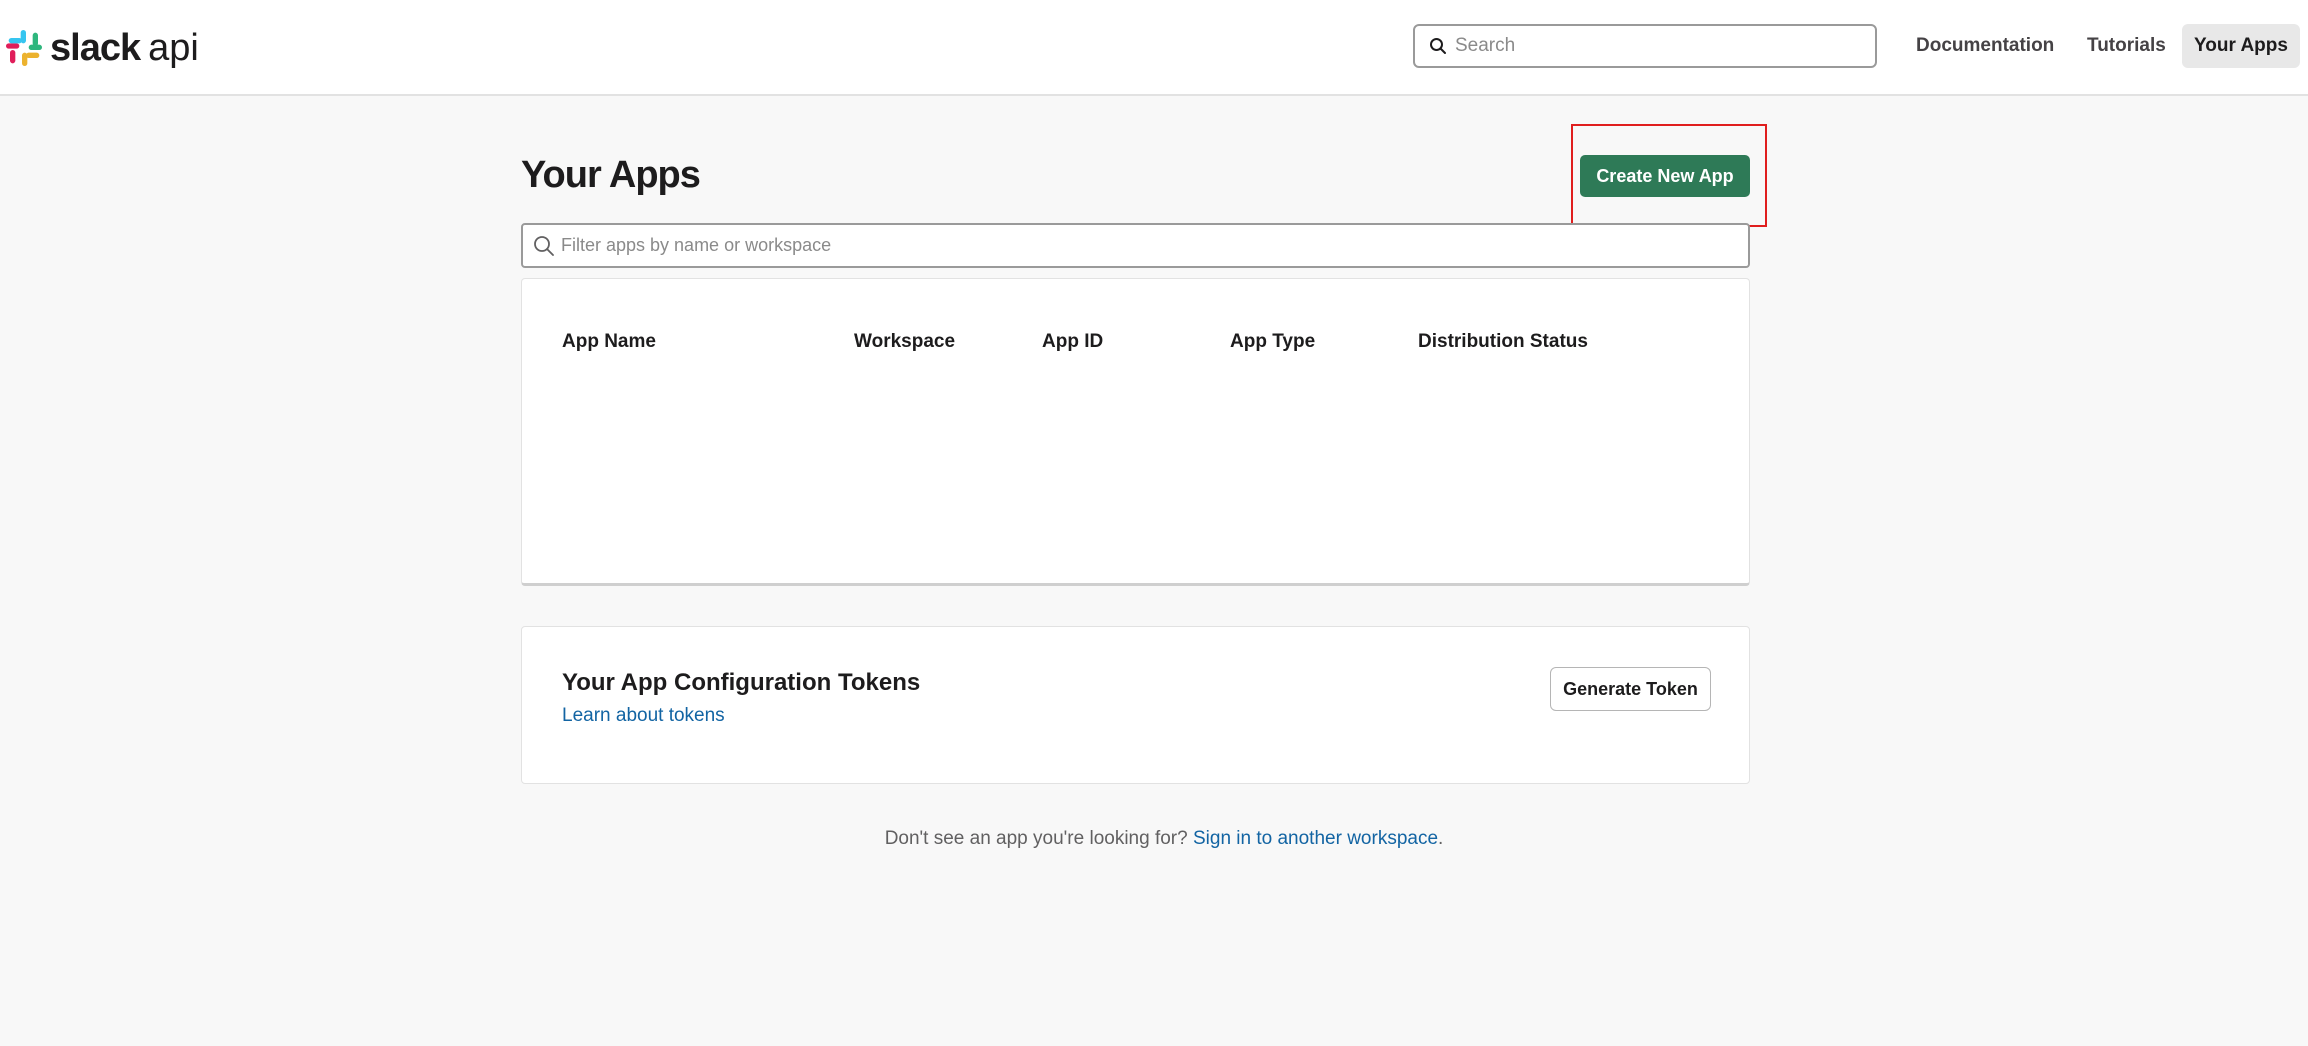  What do you see at coordinates (1272, 342) in the screenshot?
I see `column-header-app-type: App Type` at bounding box center [1272, 342].